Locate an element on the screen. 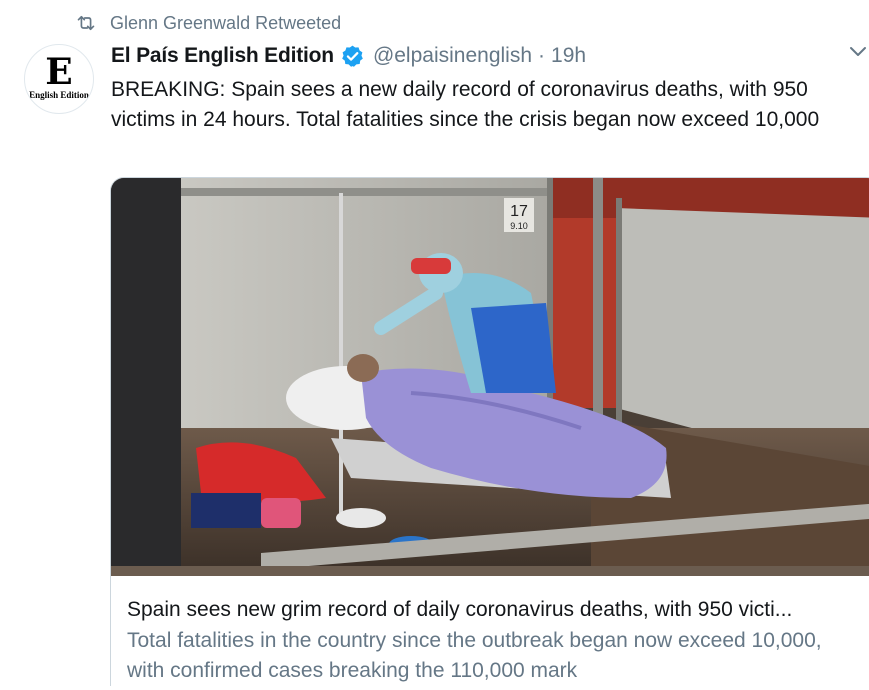 Image resolution: width=869 pixels, height=690 pixels. avatar-logo-letter: E is located at coordinates (59, 72).